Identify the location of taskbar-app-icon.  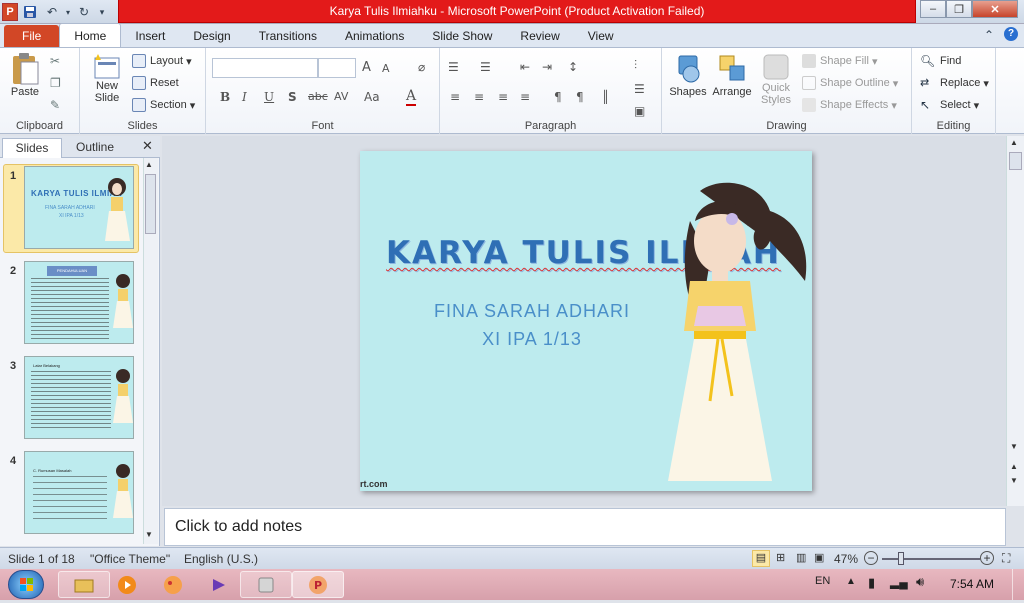
(266, 584).